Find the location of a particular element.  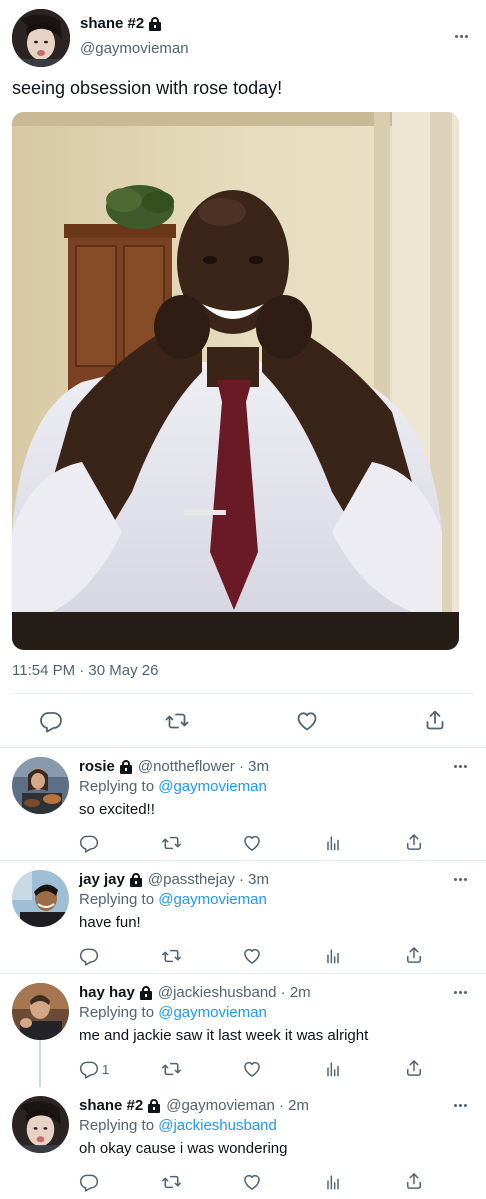

handle-time: @gaymovieman · 2m is located at coordinates (237, 1105).